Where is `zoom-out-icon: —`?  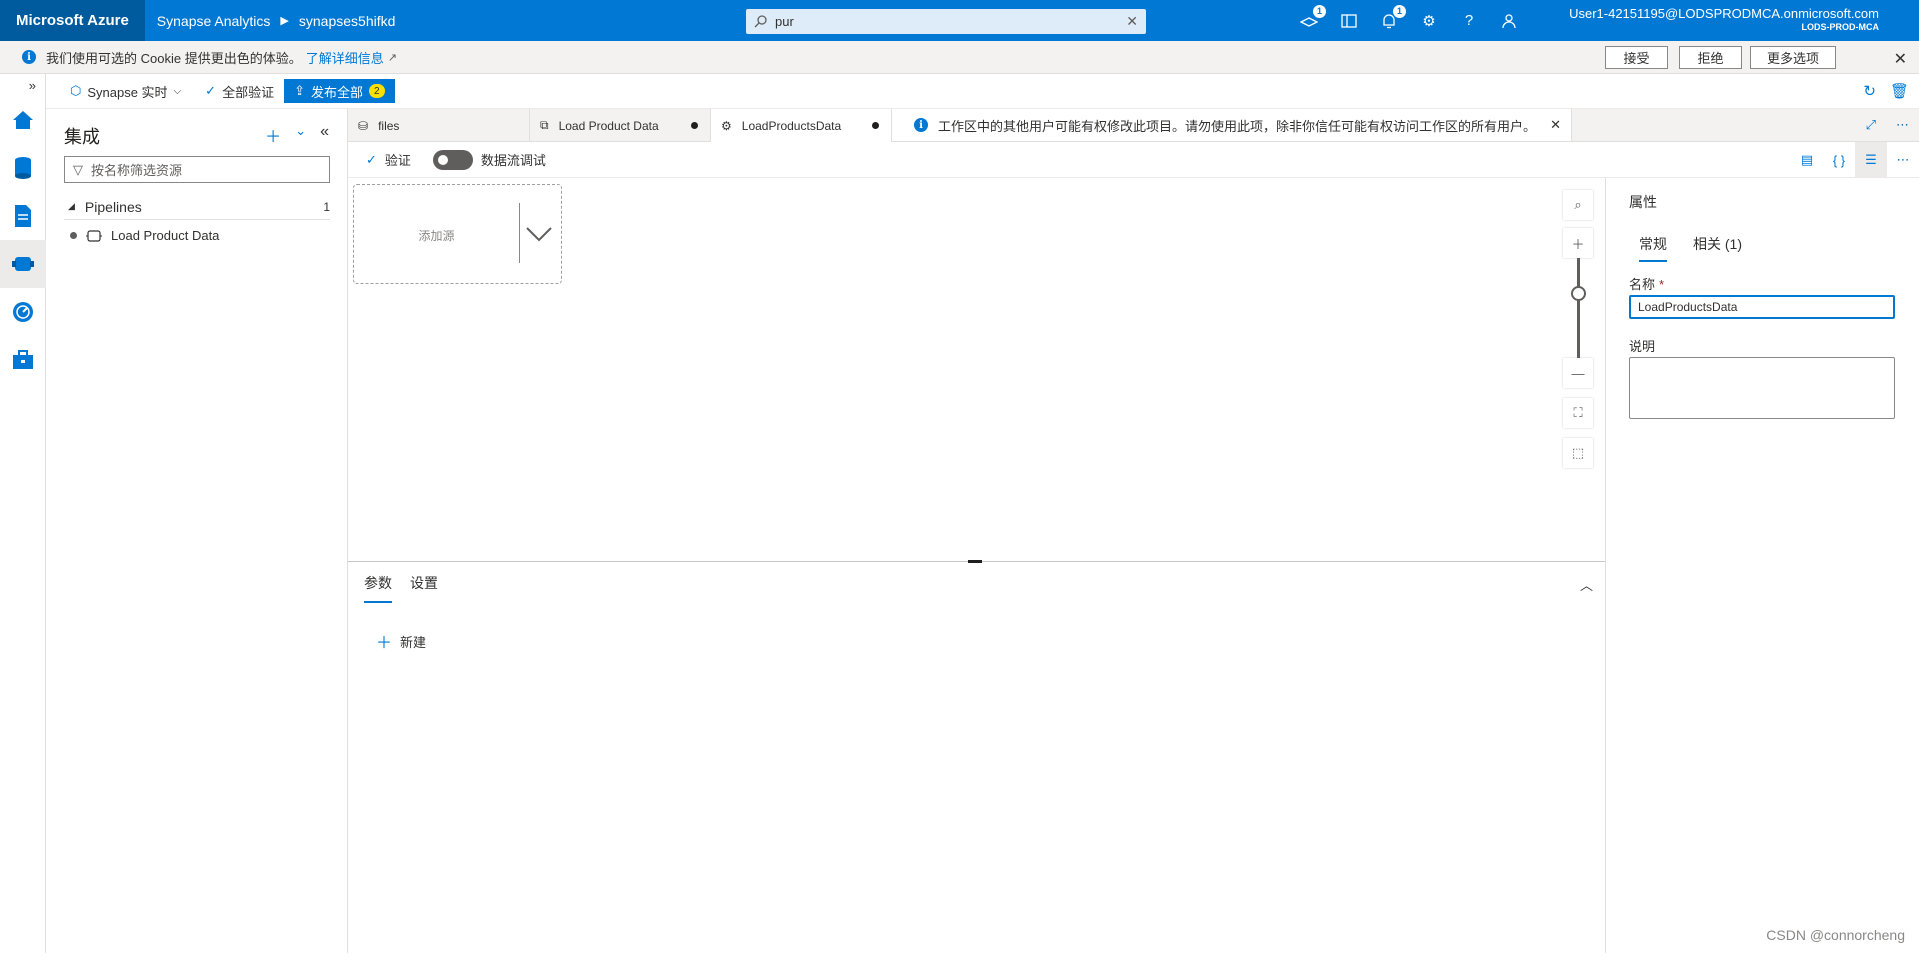 zoom-out-icon: — is located at coordinates (1578, 373).